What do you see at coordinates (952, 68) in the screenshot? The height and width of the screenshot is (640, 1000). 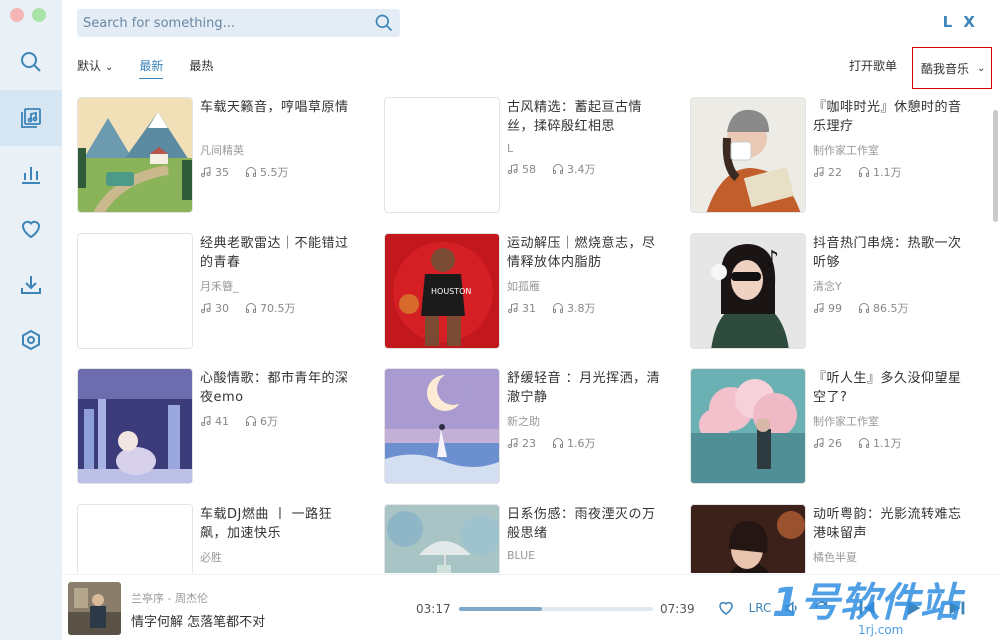 I see `source-dropdown: 酷我音乐 ⌄` at bounding box center [952, 68].